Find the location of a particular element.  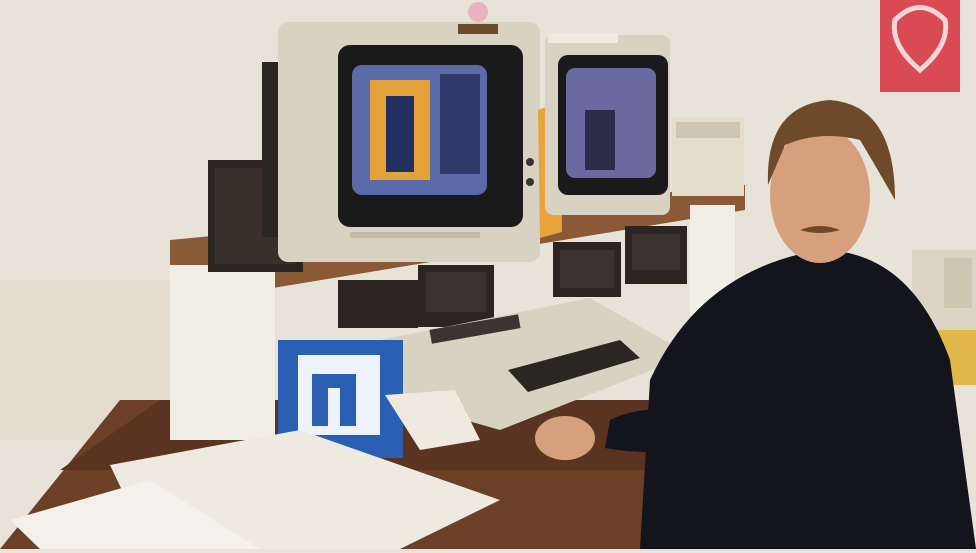

crt-monitor-left is located at coordinates (401, 142).